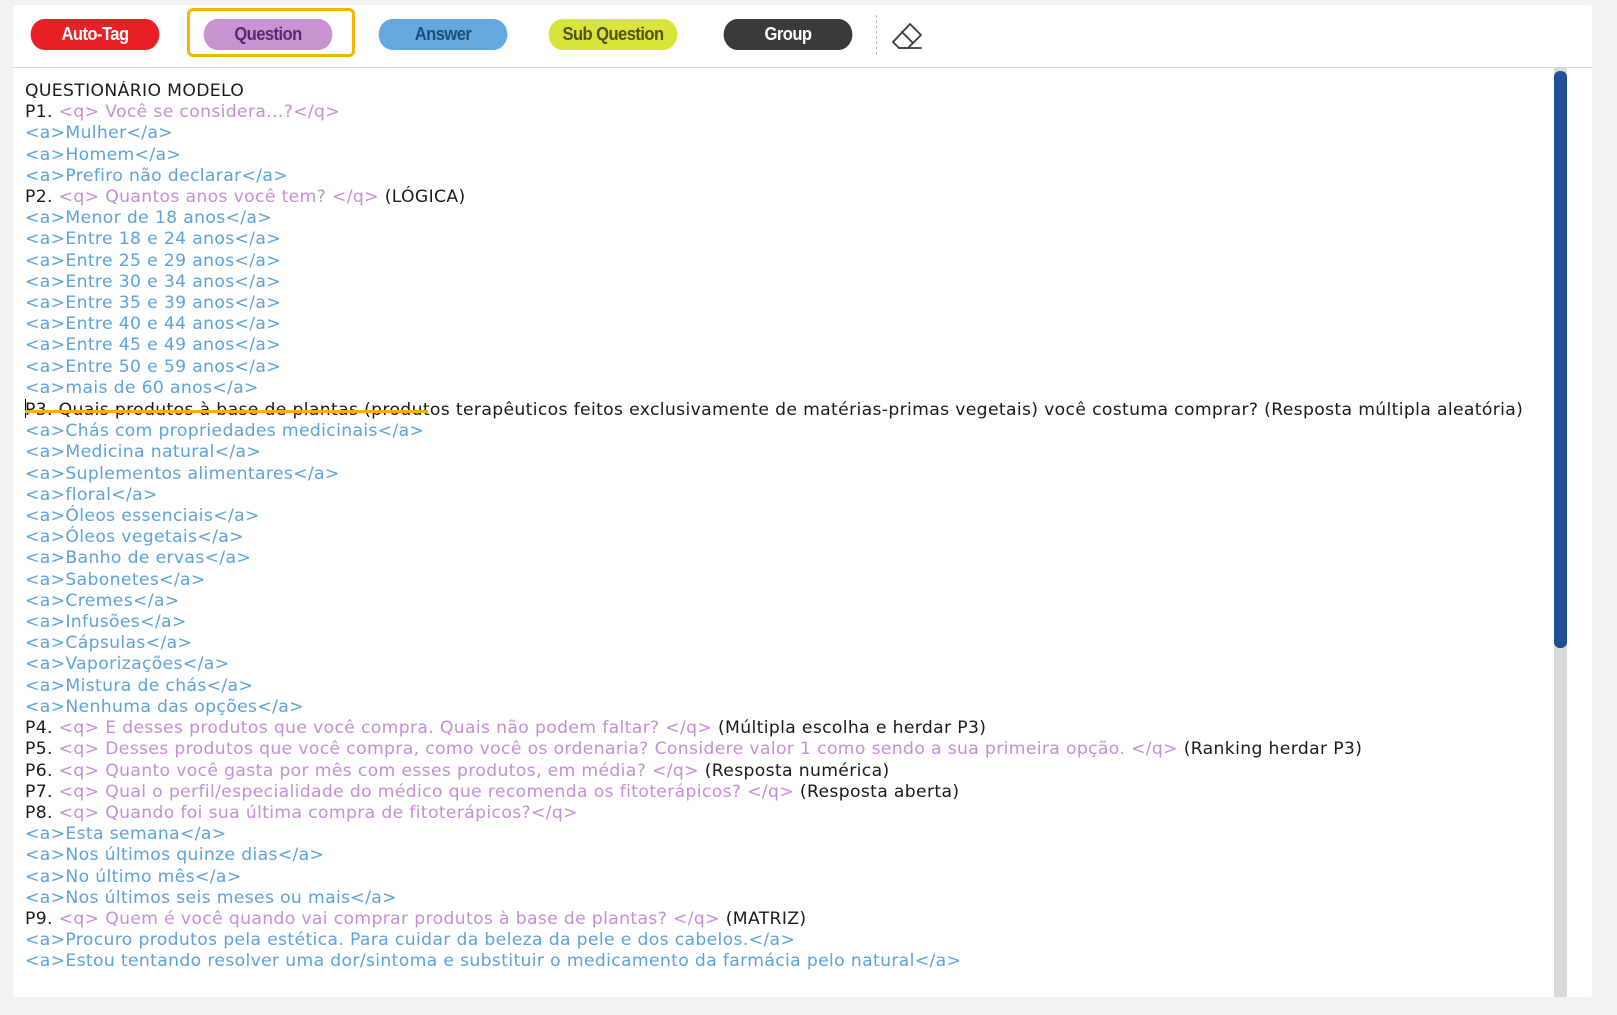 This screenshot has width=1617, height=1015. I want to click on editor-line: <a>mais de 60 anos</a>, so click(787, 388).